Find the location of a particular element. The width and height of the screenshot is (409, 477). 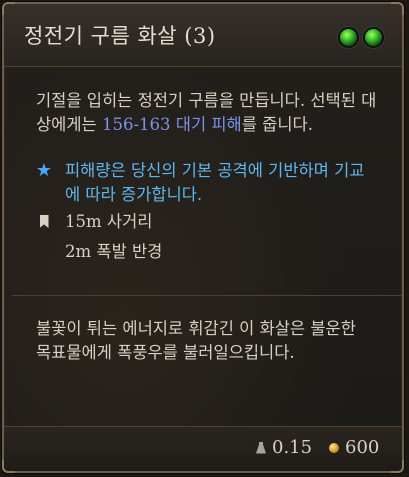

range-text: 15m 사거리 is located at coordinates (109, 221).